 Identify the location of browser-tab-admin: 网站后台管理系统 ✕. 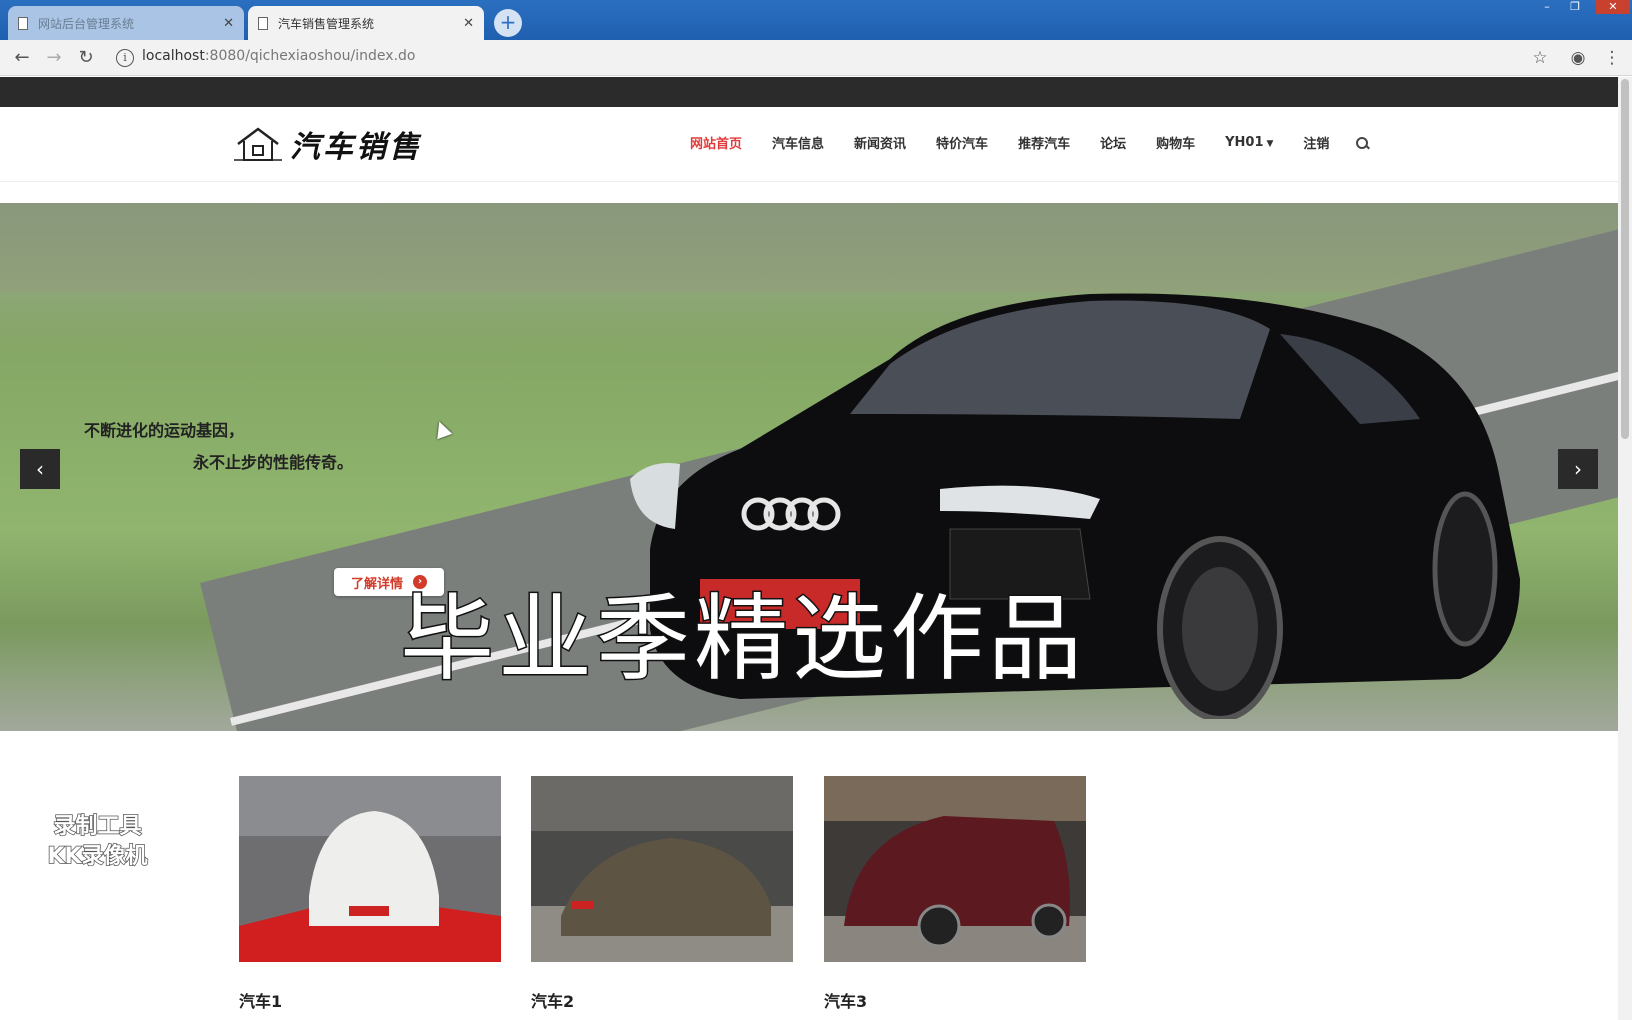
(126, 23).